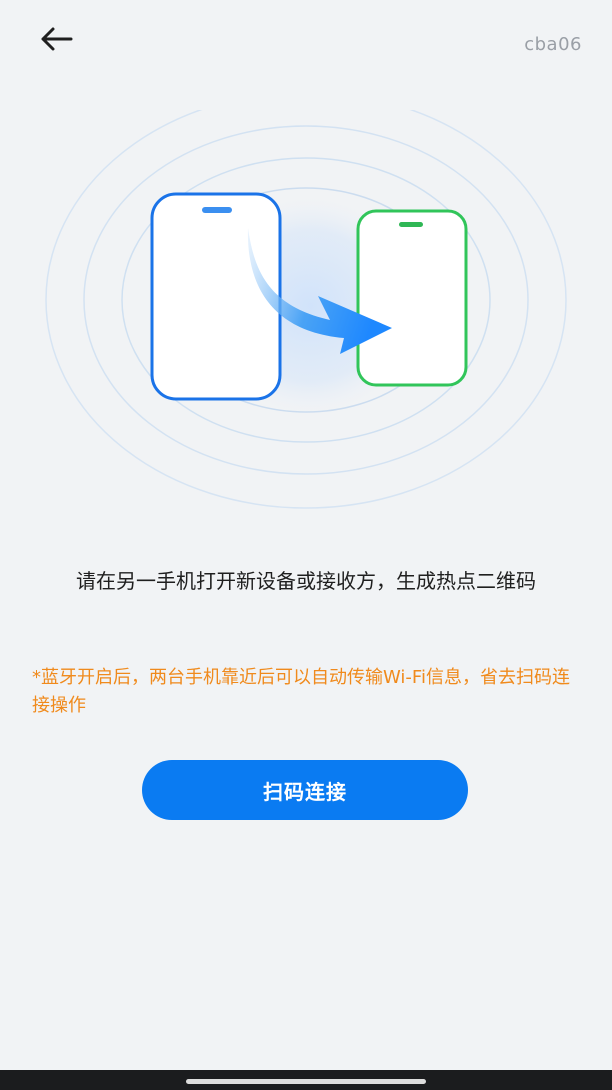 This screenshot has height=1090, width=612. Describe the element at coordinates (301, 691) in the screenshot. I see `bluetooth-hint-text: *蓝牙开启后，两台手机靠近后可以自动传输Wi-Fi信息，省去扫码连接操作` at that location.